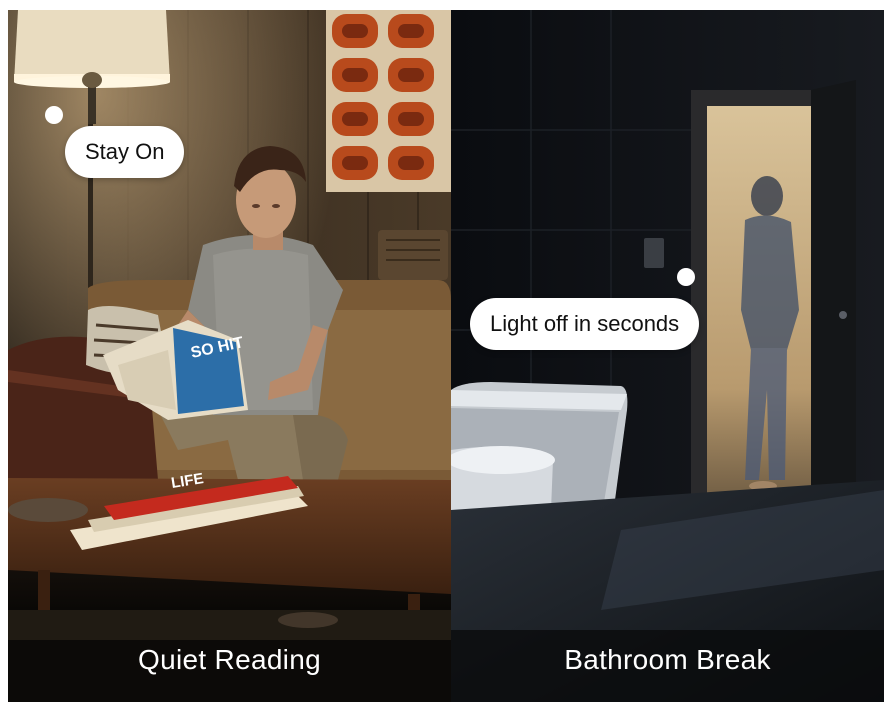  What do you see at coordinates (667, 659) in the screenshot?
I see `caption-bathroom-break: Bathroom Break` at bounding box center [667, 659].